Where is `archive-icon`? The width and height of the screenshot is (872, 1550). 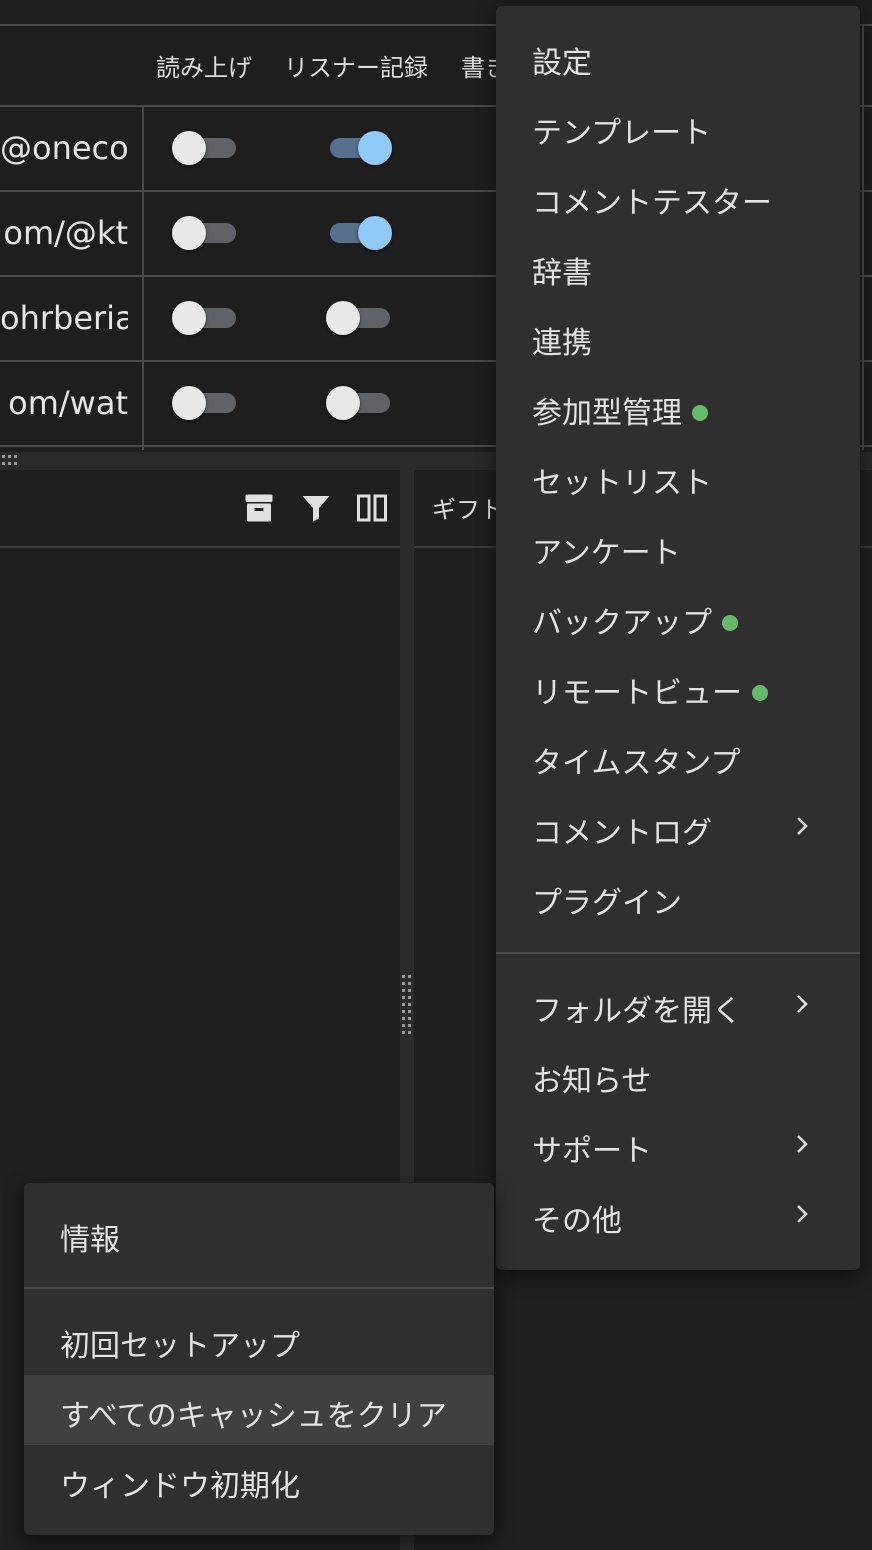
archive-icon is located at coordinates (259, 508).